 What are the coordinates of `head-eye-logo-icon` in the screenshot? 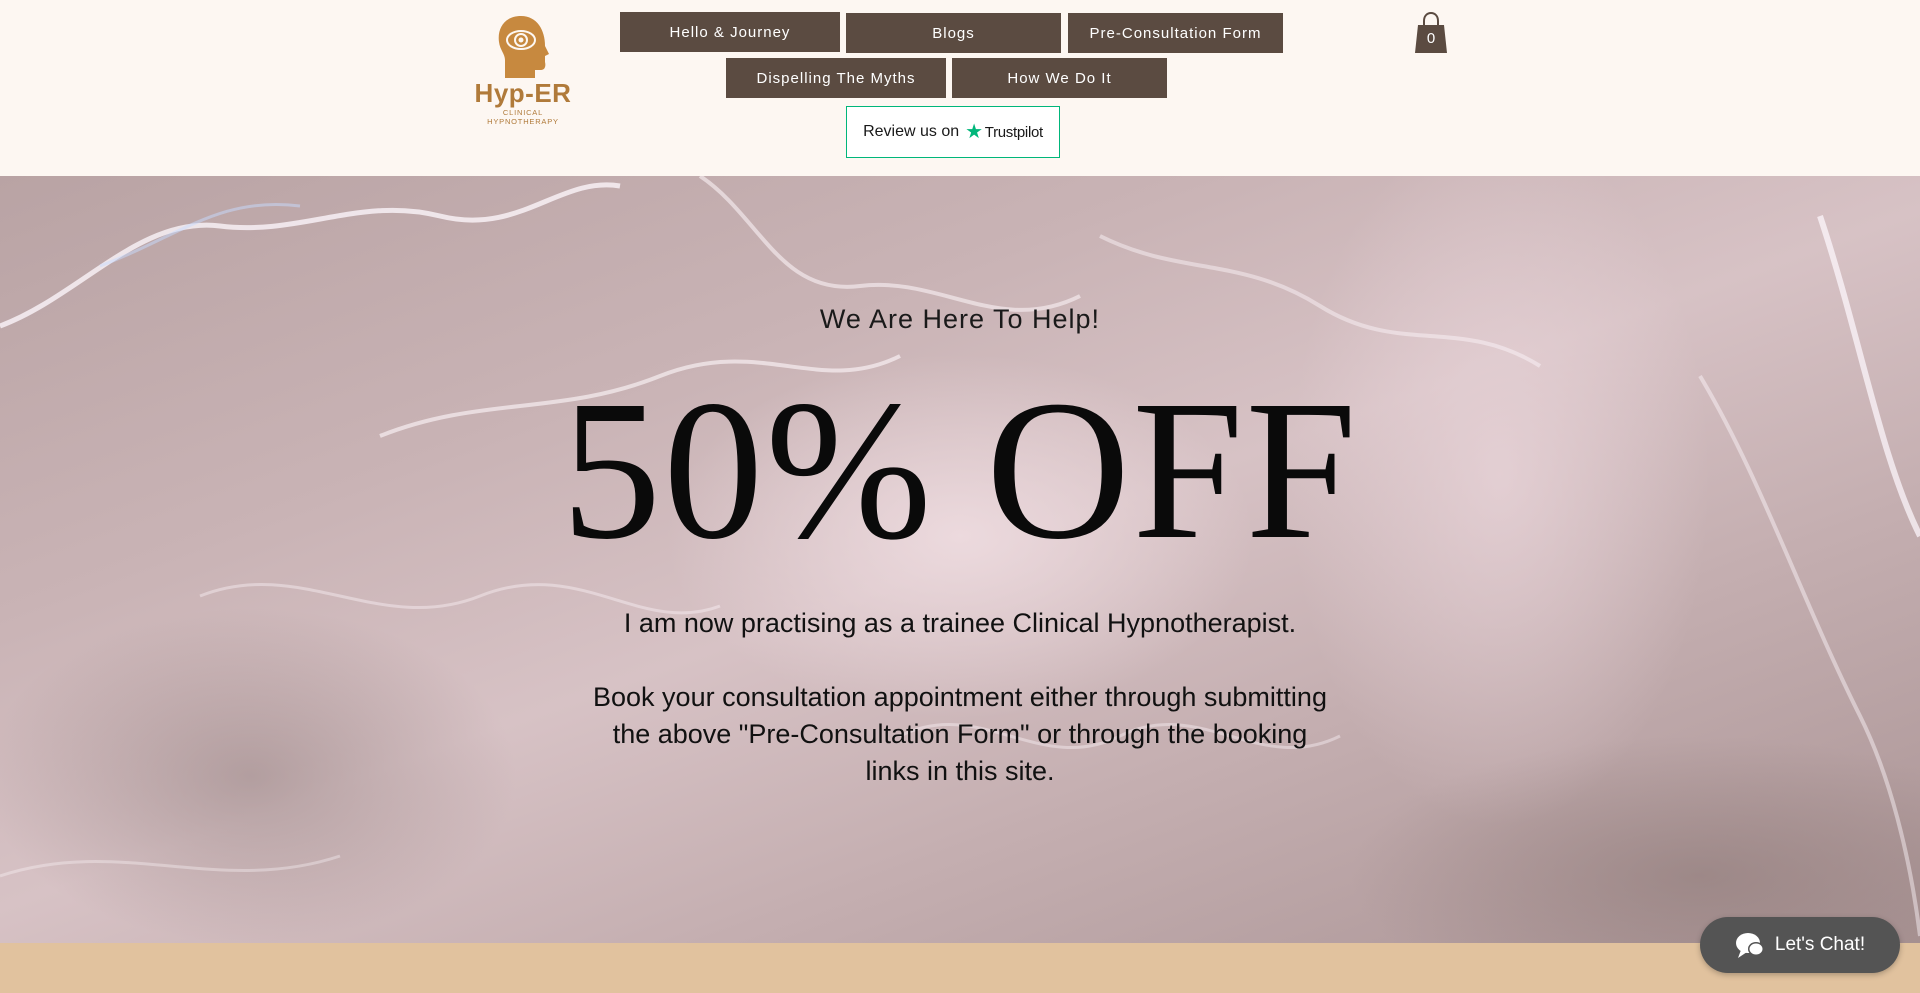 It's located at (523, 47).